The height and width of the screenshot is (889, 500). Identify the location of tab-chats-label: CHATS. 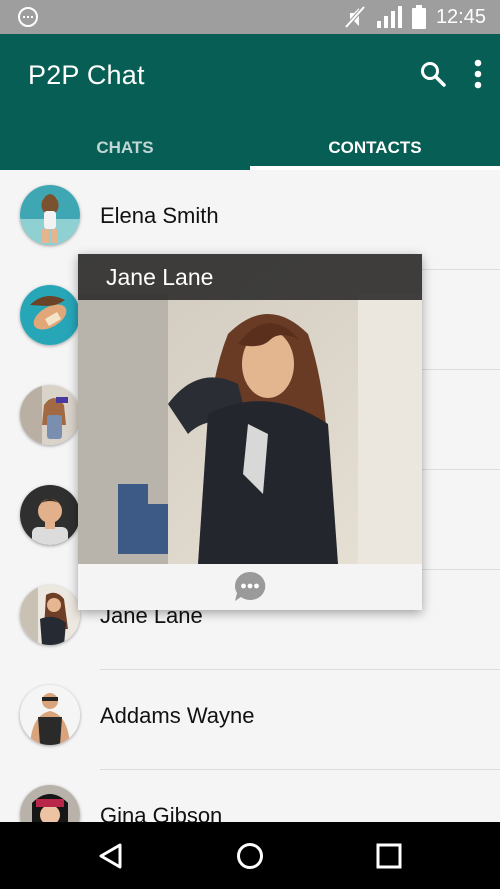
(125, 147).